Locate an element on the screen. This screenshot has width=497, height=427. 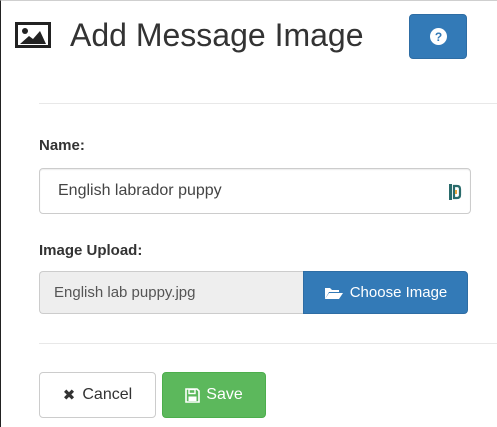
file-name-display: English lab puppy.jpg is located at coordinates (171, 292).